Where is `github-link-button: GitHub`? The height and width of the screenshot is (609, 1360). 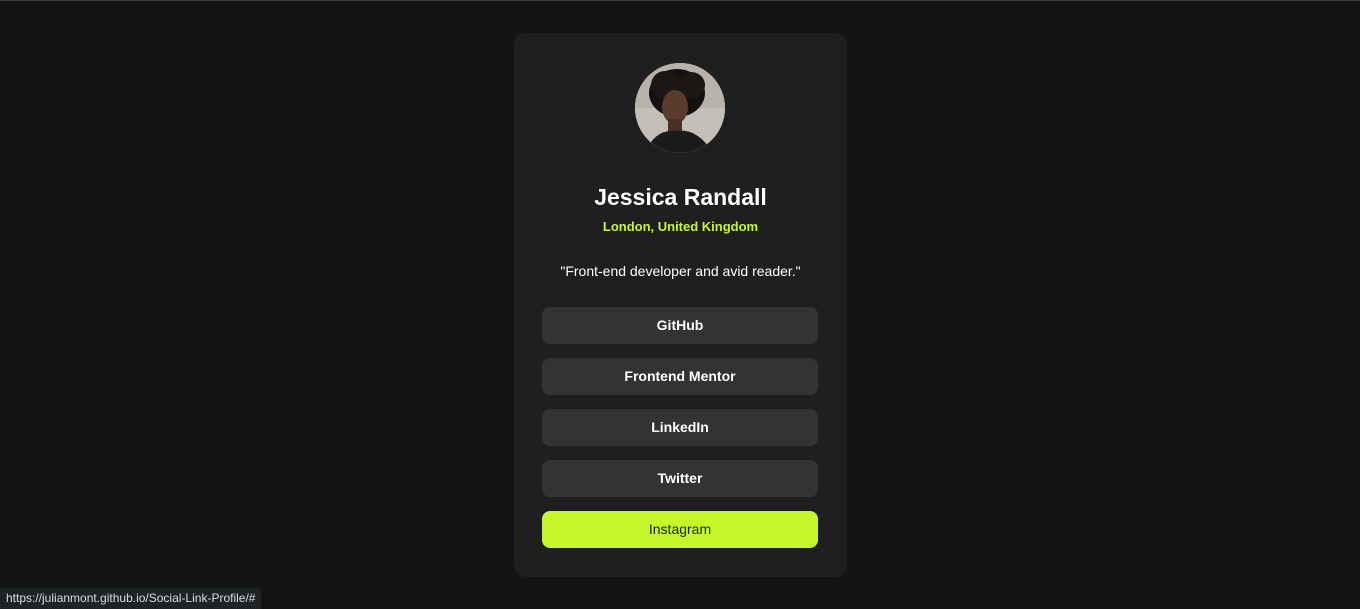
github-link-button: GitHub is located at coordinates (680, 325).